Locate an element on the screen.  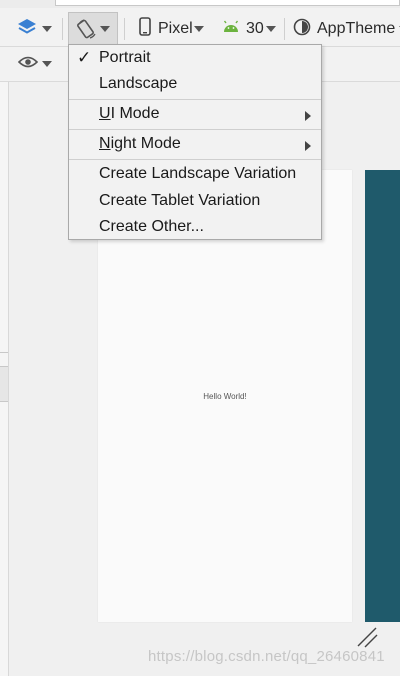
theme-selector: AppTheme is located at coordinates (346, 29).